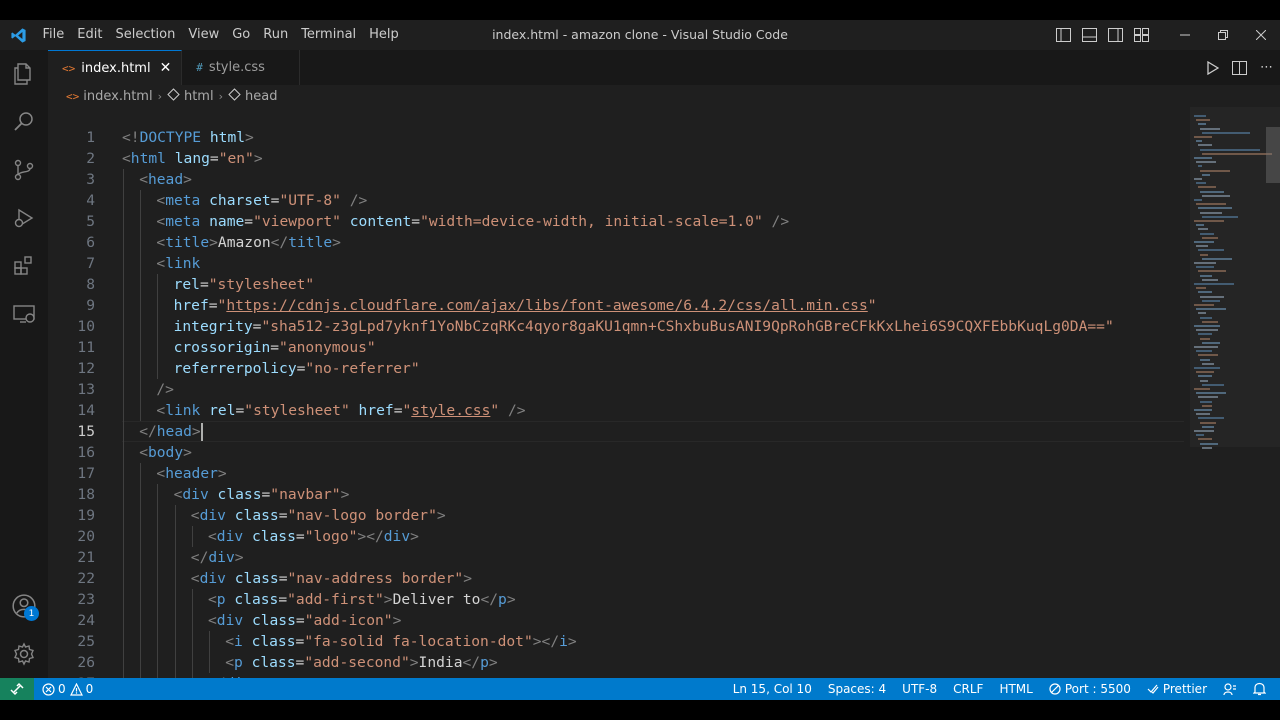 Image resolution: width=1280 pixels, height=720 pixels. I want to click on code-token: "nav-logo border", so click(362, 515).